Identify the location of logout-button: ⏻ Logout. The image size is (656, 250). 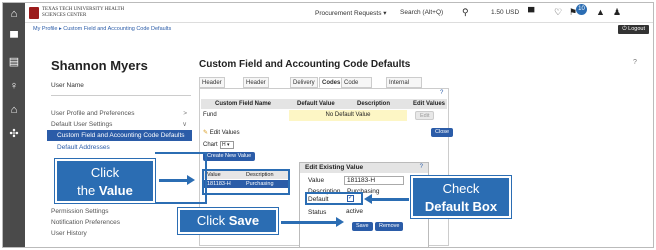
(633, 29).